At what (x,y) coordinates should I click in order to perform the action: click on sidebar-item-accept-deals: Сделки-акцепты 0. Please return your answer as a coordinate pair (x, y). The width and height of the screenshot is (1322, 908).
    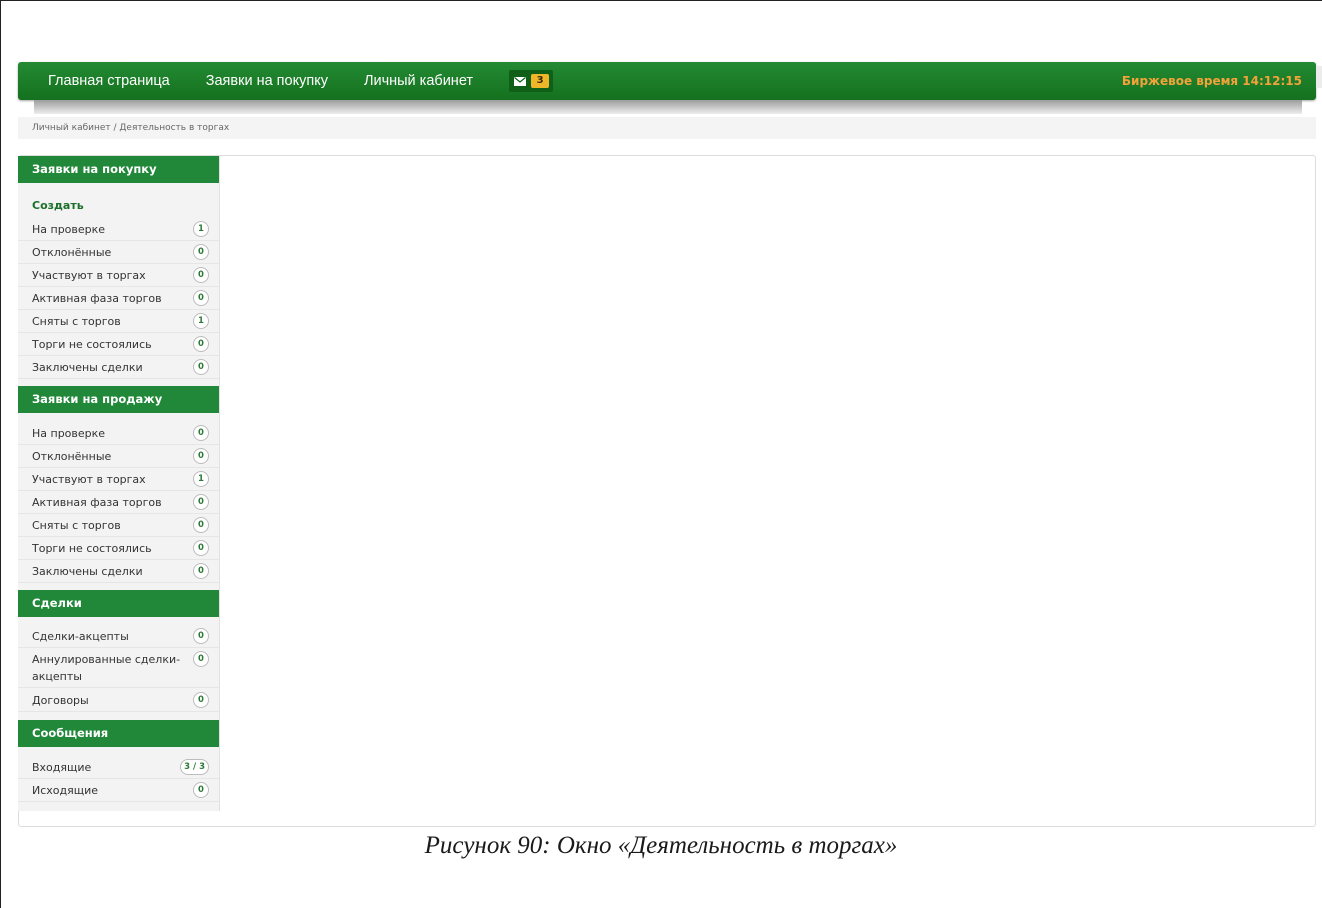
    Looking at the image, I should click on (118, 636).